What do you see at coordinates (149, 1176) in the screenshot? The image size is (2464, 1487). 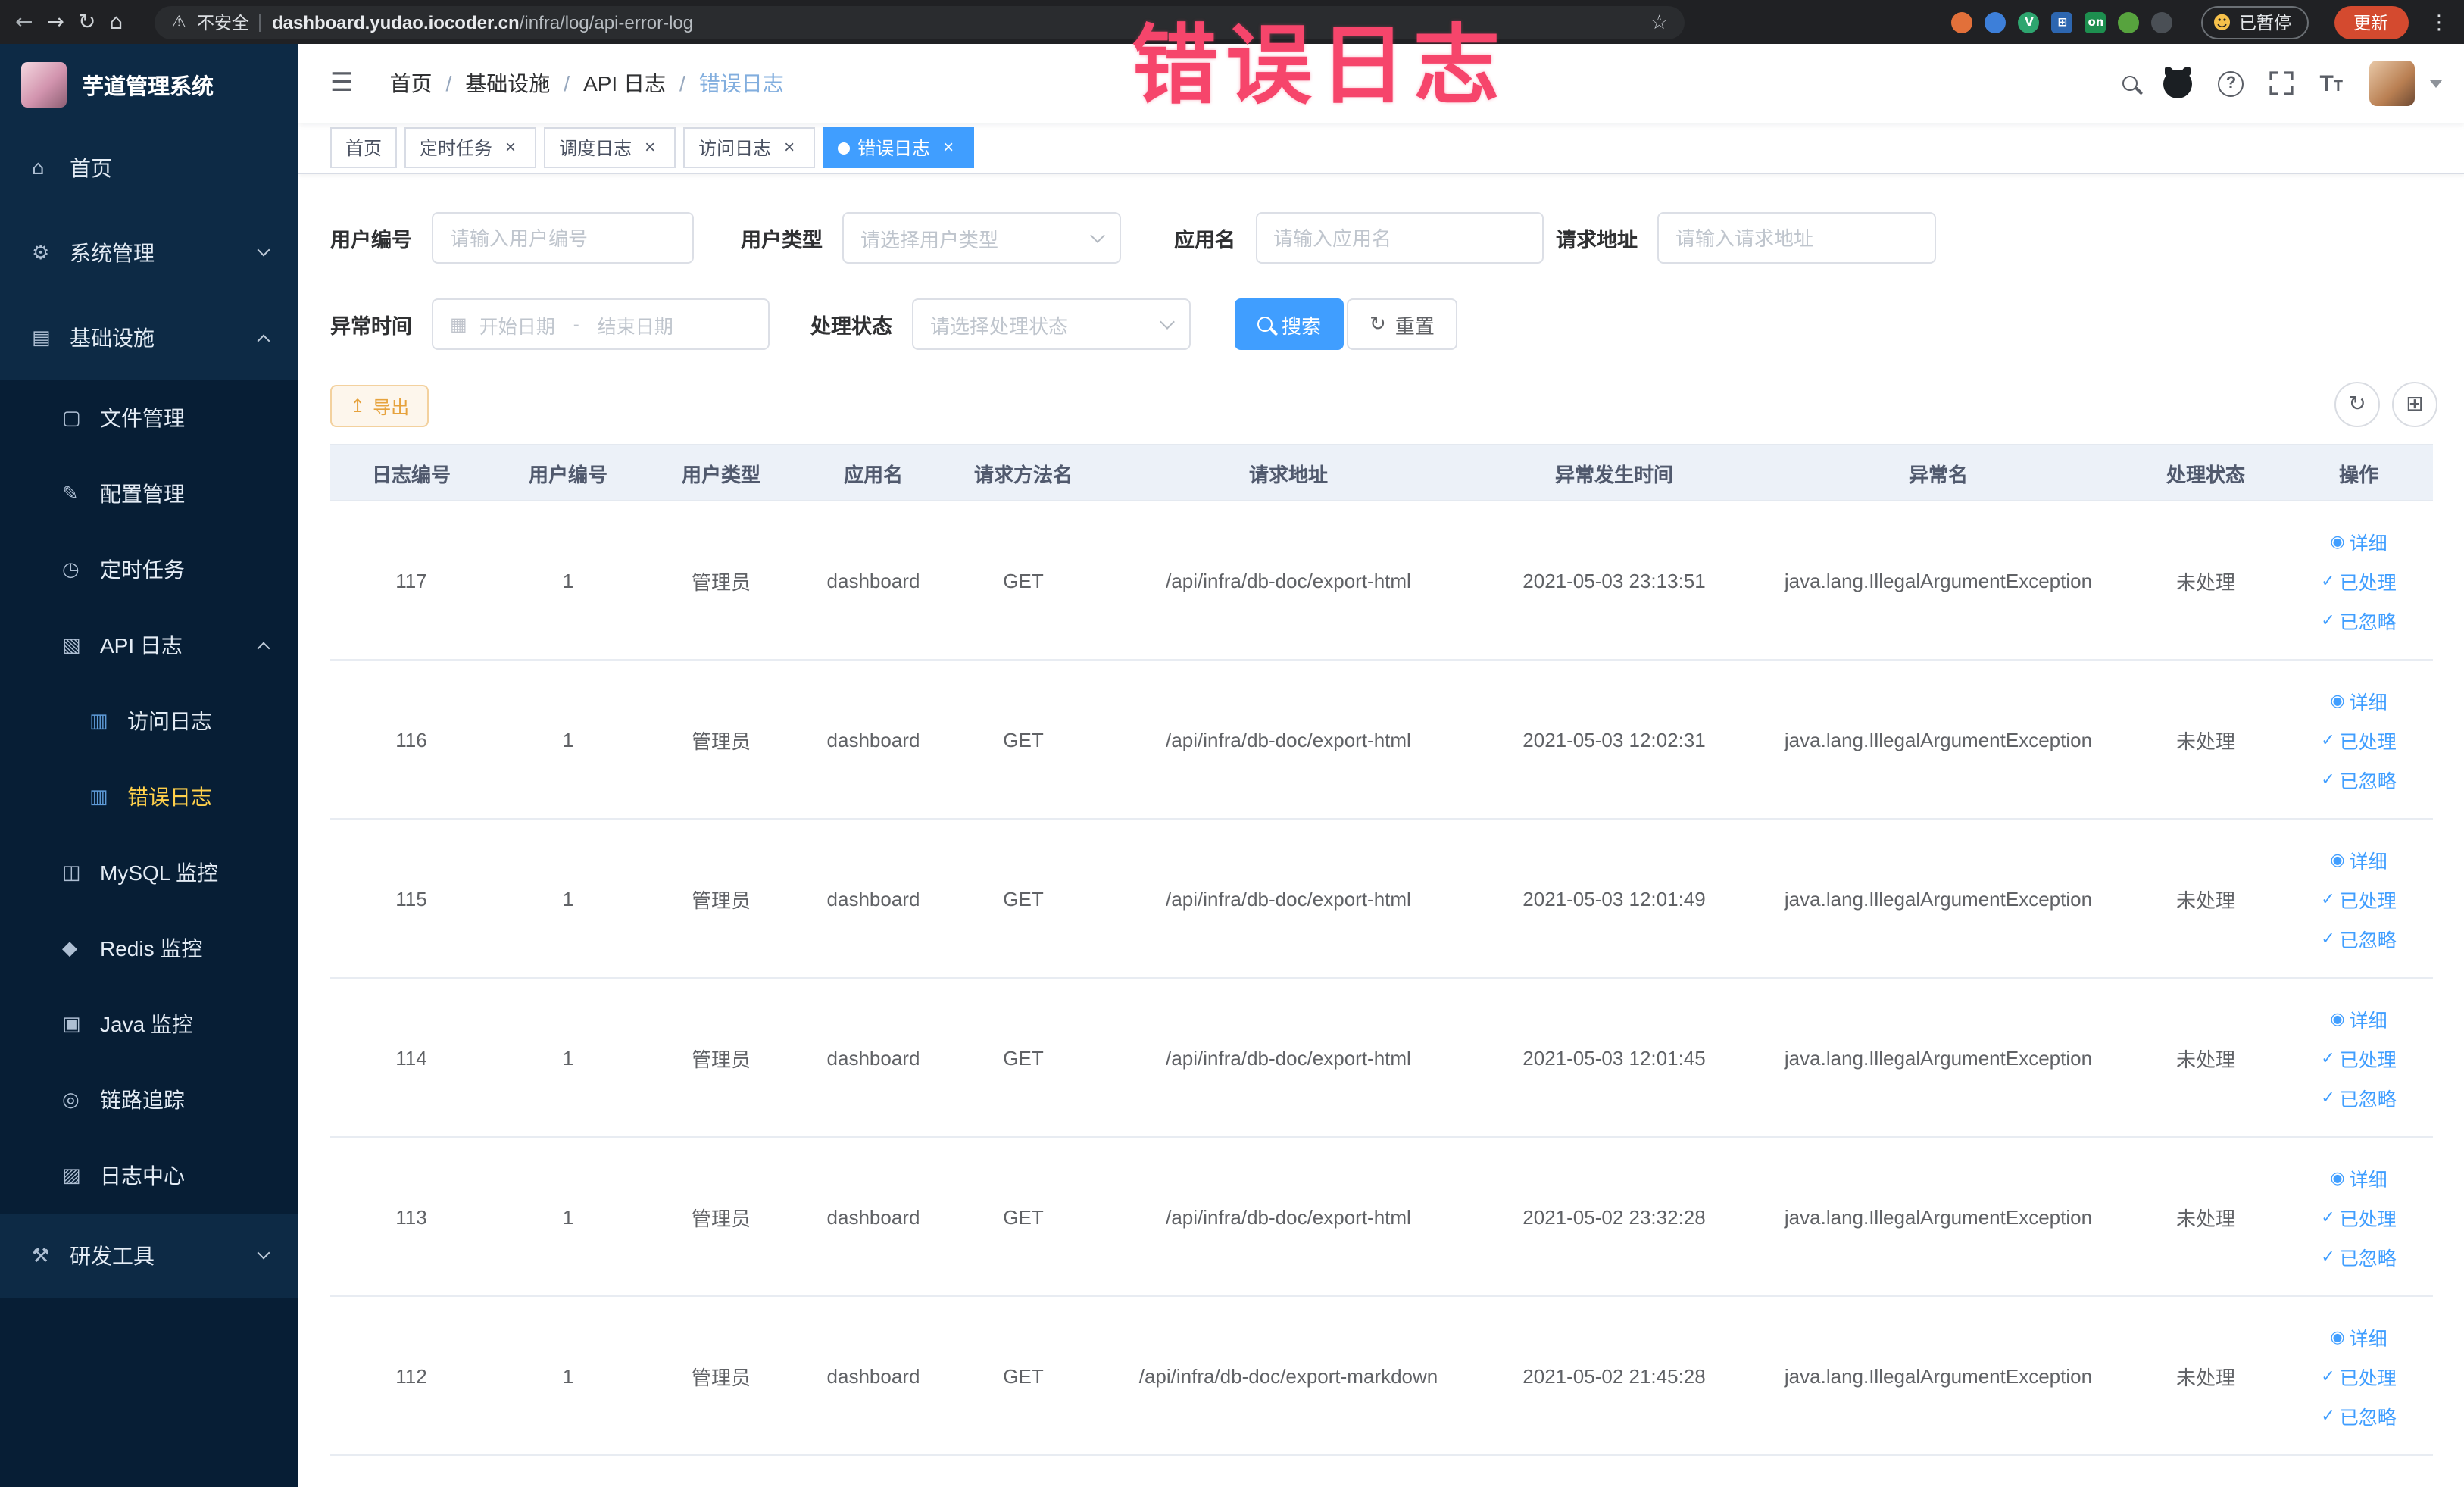 I see `sidebar-item-log-center: ▨ 日志中心` at bounding box center [149, 1176].